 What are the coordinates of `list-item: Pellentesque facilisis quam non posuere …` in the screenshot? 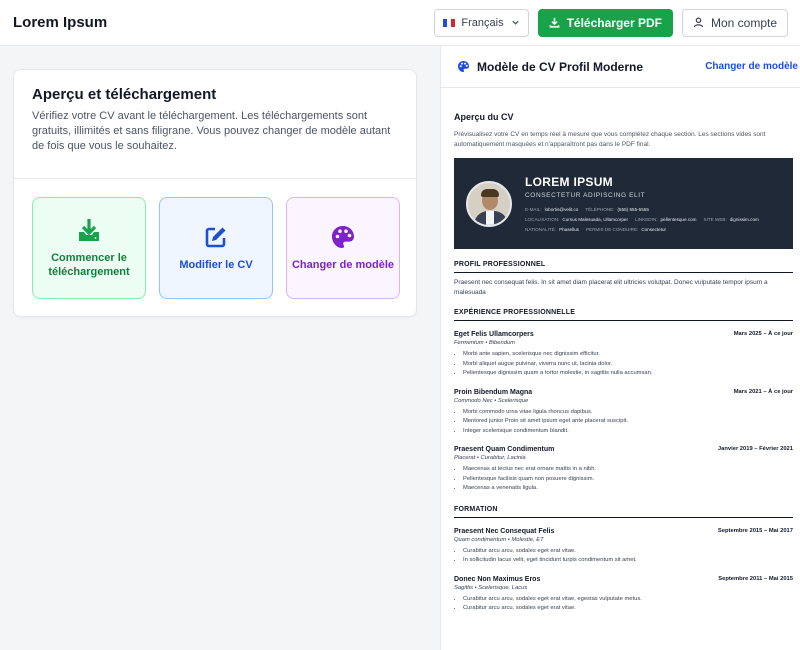 It's located at (628, 480).